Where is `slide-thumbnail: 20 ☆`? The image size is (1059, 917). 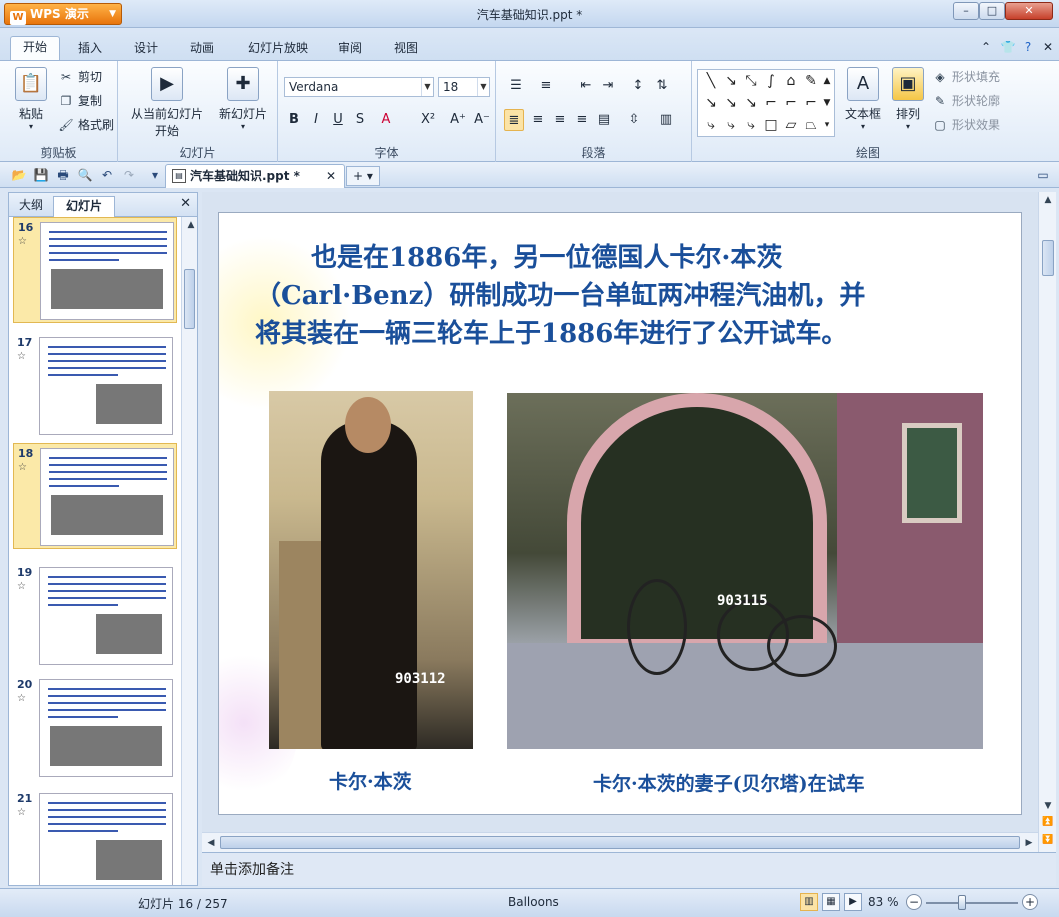 slide-thumbnail: 20 ☆ is located at coordinates (95, 728).